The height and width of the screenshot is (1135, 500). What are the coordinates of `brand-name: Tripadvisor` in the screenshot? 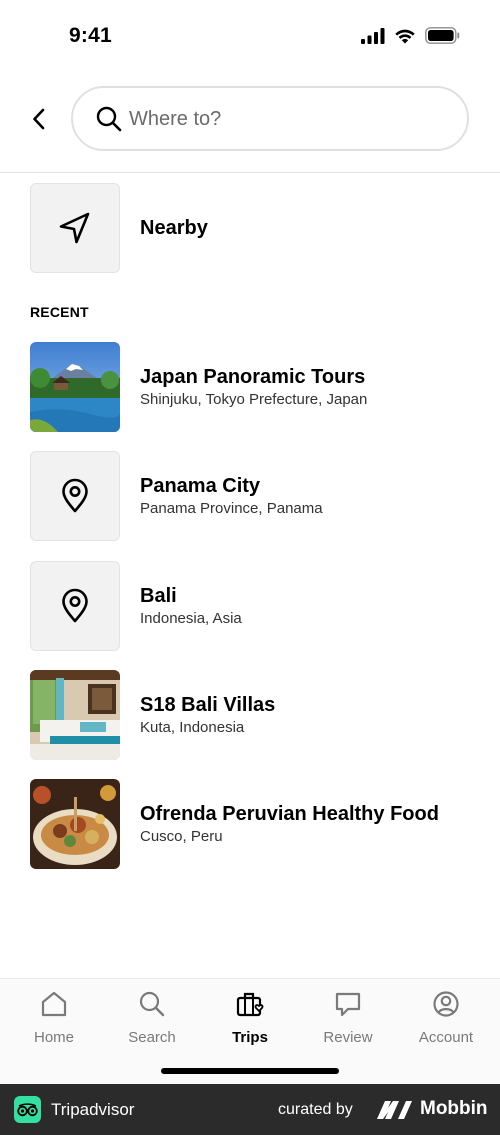 It's located at (93, 1109).